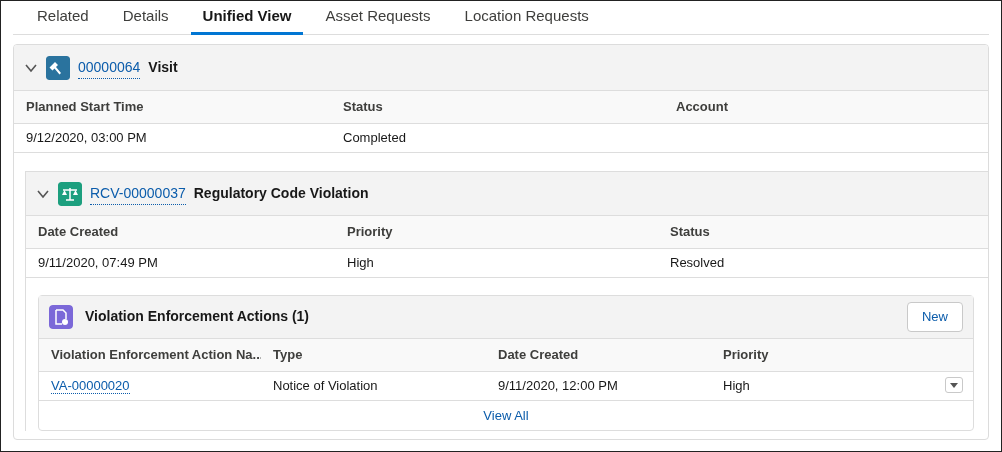  What do you see at coordinates (197, 317) in the screenshot?
I see `related-list-title: Violation Enforcement Actions (1)` at bounding box center [197, 317].